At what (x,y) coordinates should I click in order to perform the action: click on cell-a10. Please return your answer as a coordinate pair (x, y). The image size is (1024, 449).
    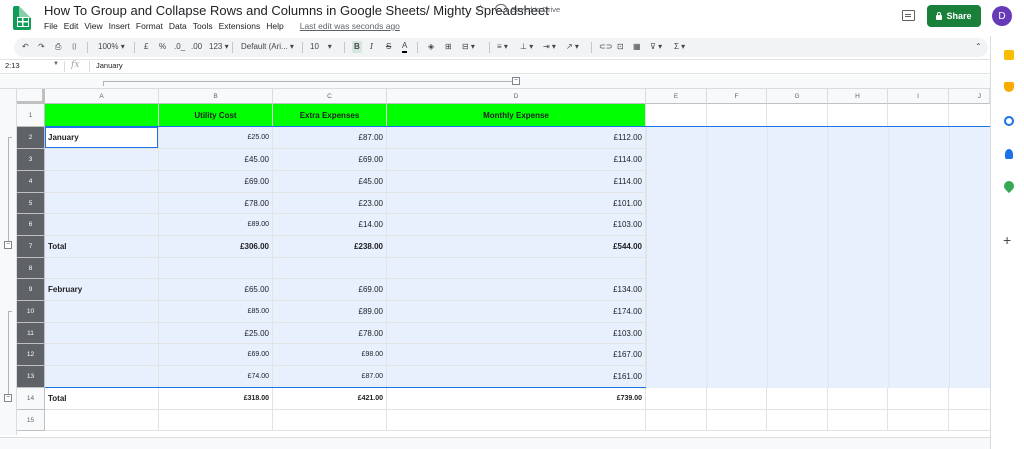
    Looking at the image, I should click on (102, 311).